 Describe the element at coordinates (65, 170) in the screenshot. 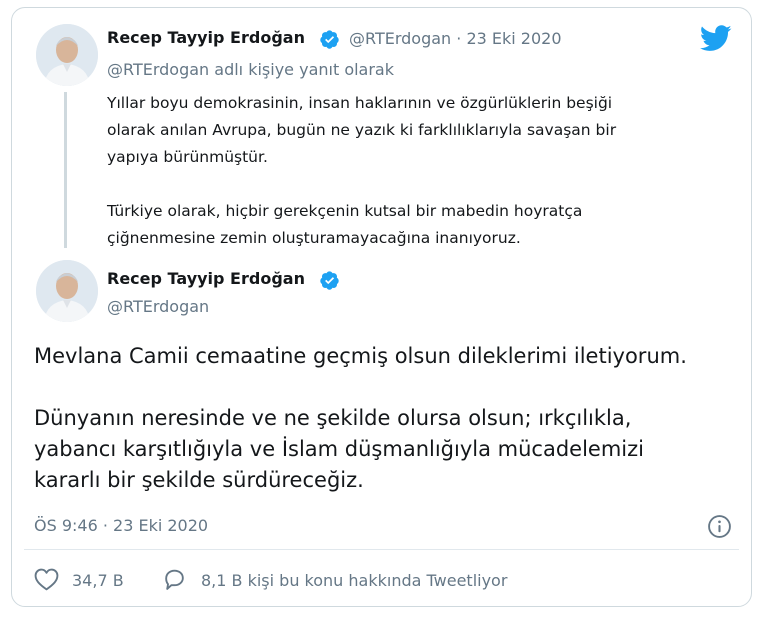

I see `thread-line` at that location.